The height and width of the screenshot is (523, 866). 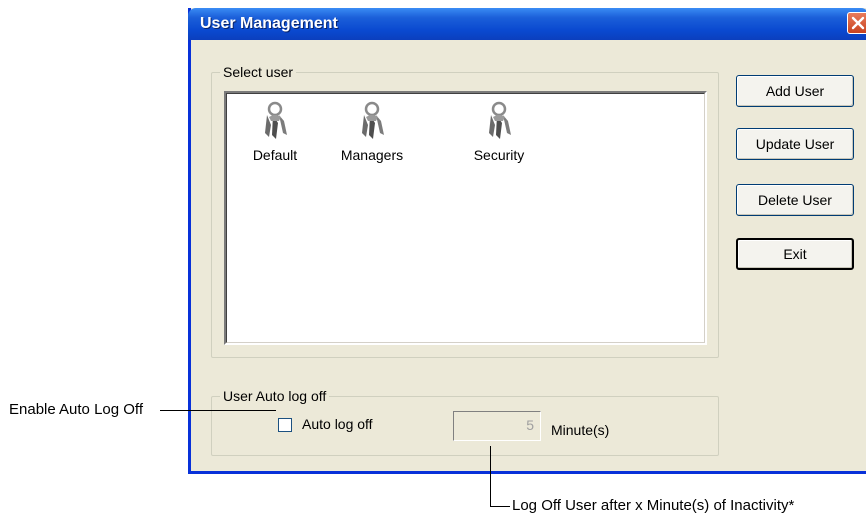 What do you see at coordinates (527, 24) in the screenshot?
I see `title-bar: User Management` at bounding box center [527, 24].